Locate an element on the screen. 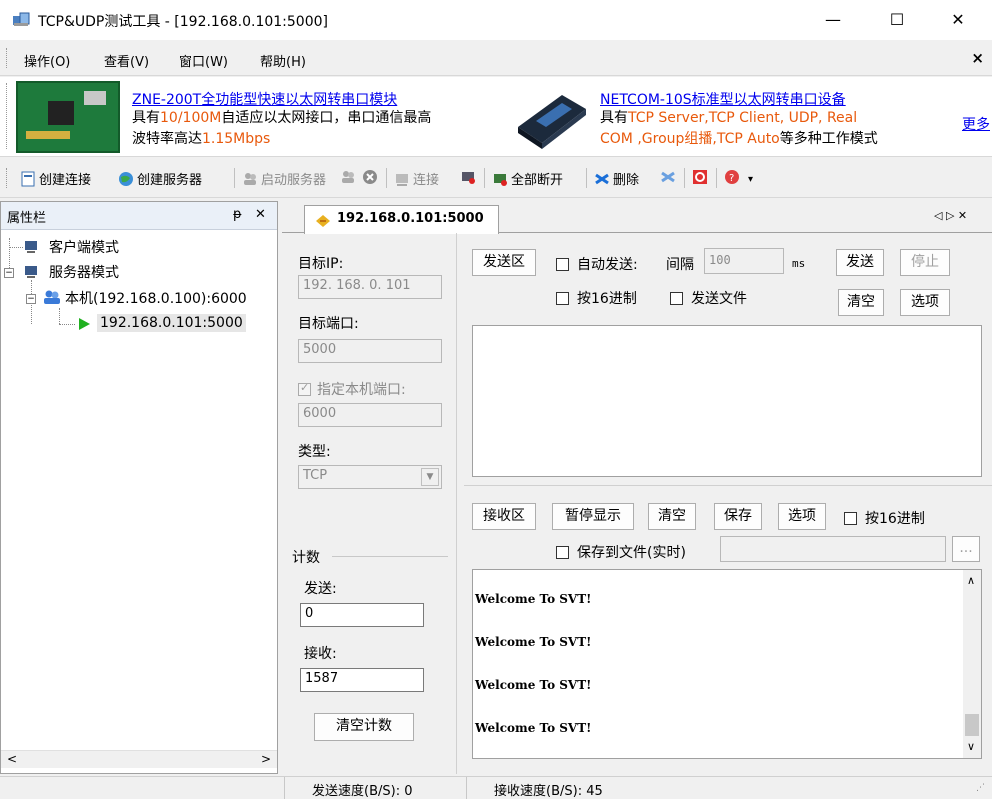 This screenshot has height=799, width=992. auto-send-checkbox: 自动发送: is located at coordinates (597, 264).